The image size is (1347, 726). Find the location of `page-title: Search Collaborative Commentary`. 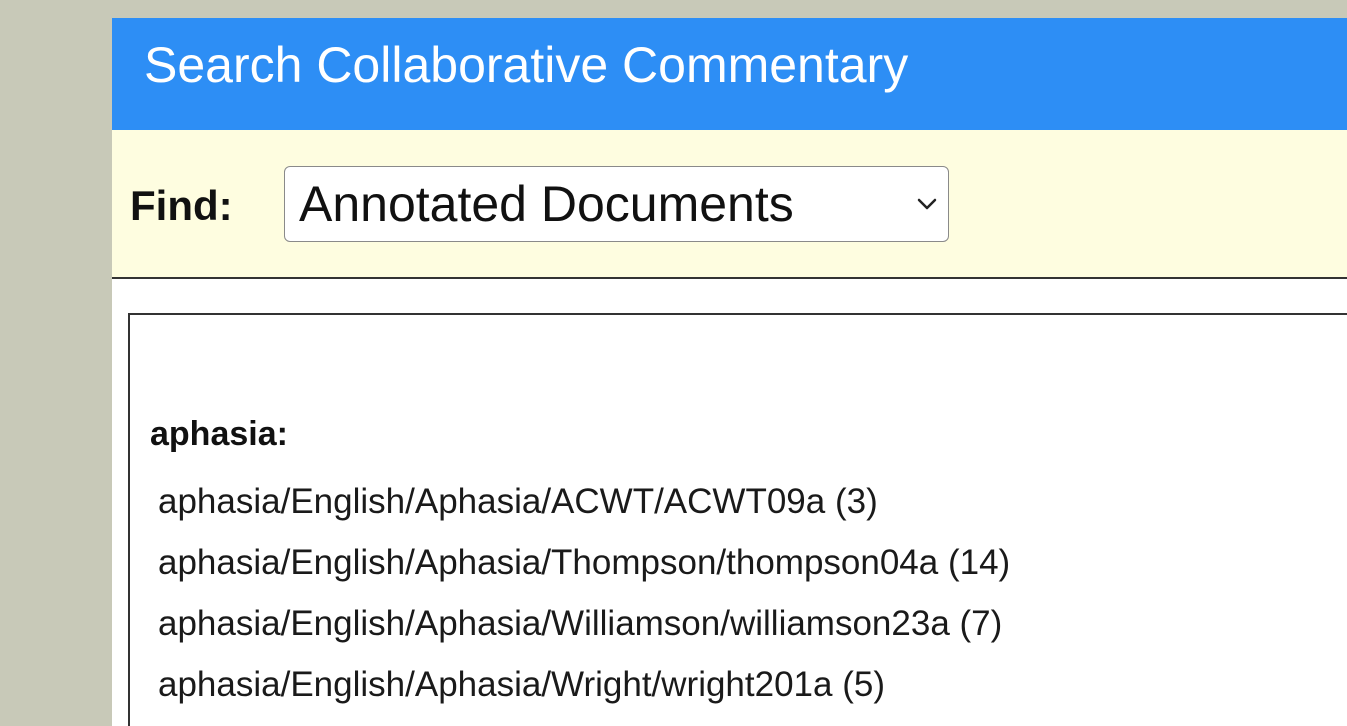

page-title: Search Collaborative Commentary is located at coordinates (729, 74).